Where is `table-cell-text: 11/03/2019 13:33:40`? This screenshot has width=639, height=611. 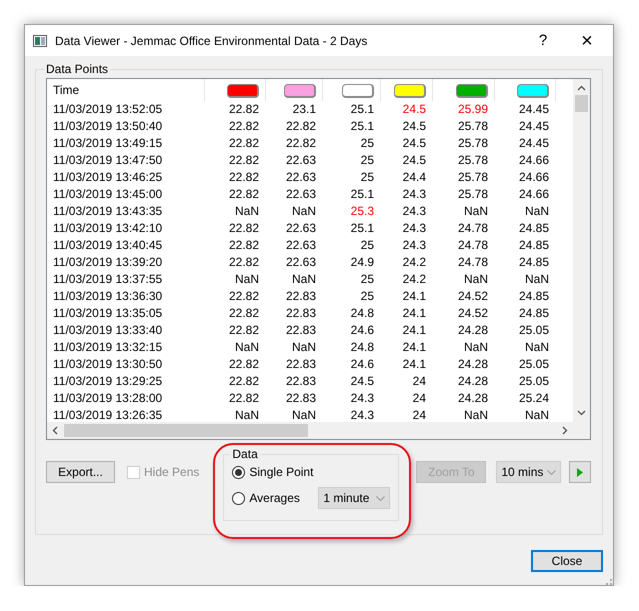 table-cell-text: 11/03/2019 13:33:40 is located at coordinates (108, 330).